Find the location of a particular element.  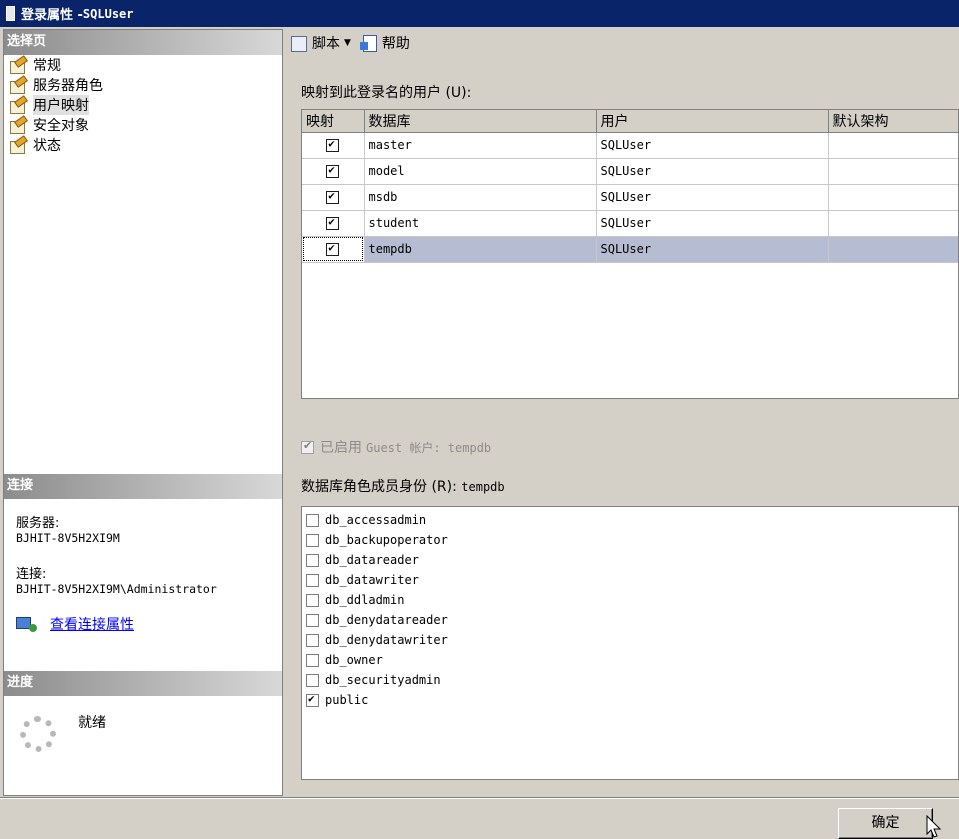

window-icon is located at coordinates (10, 13).